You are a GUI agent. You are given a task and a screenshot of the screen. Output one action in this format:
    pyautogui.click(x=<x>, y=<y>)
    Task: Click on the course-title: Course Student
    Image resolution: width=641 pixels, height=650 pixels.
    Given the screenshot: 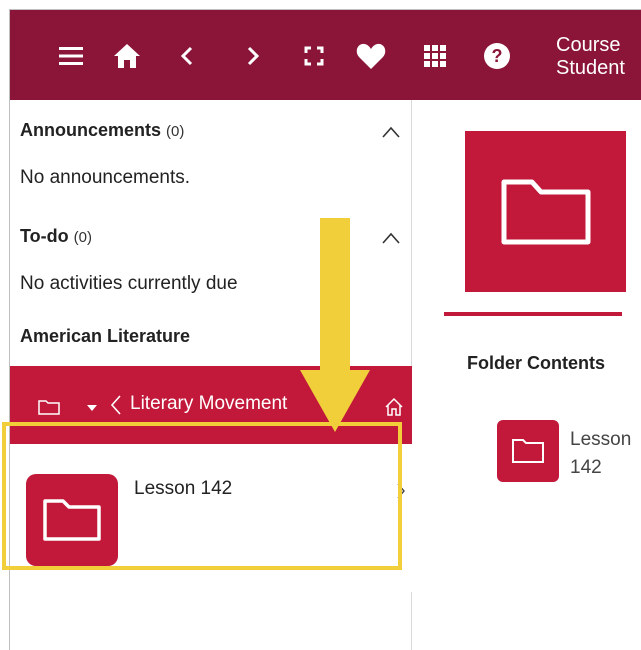 What is the action you would take?
    pyautogui.click(x=590, y=57)
    